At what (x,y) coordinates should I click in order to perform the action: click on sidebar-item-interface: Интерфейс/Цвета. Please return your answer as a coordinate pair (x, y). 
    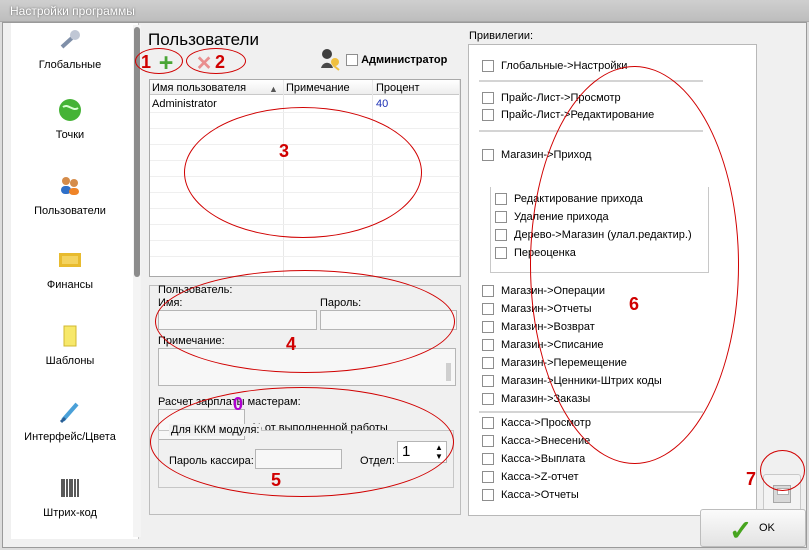
    Looking at the image, I should click on (70, 421).